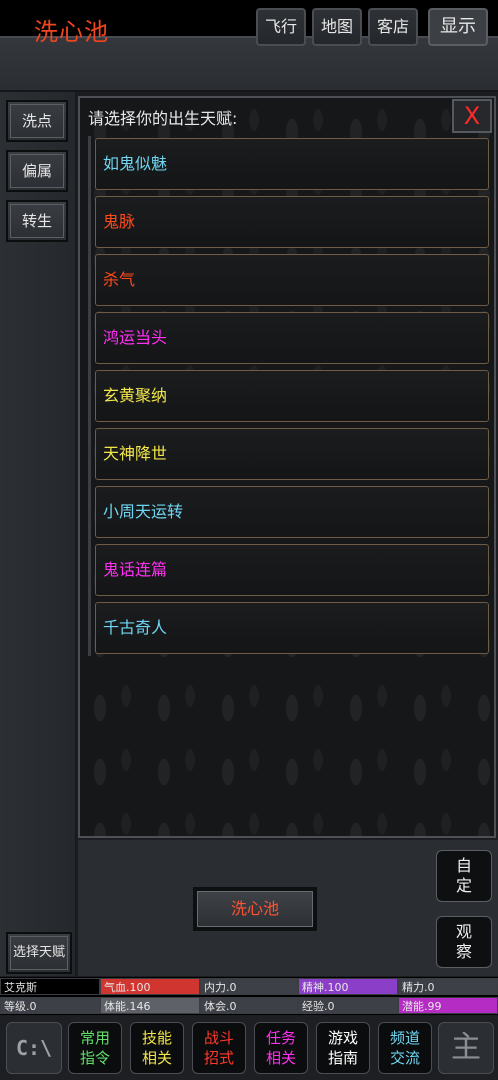 The image size is (498, 1080). What do you see at coordinates (119, 221) in the screenshot?
I see `talent-option-label: 鬼脉` at bounding box center [119, 221].